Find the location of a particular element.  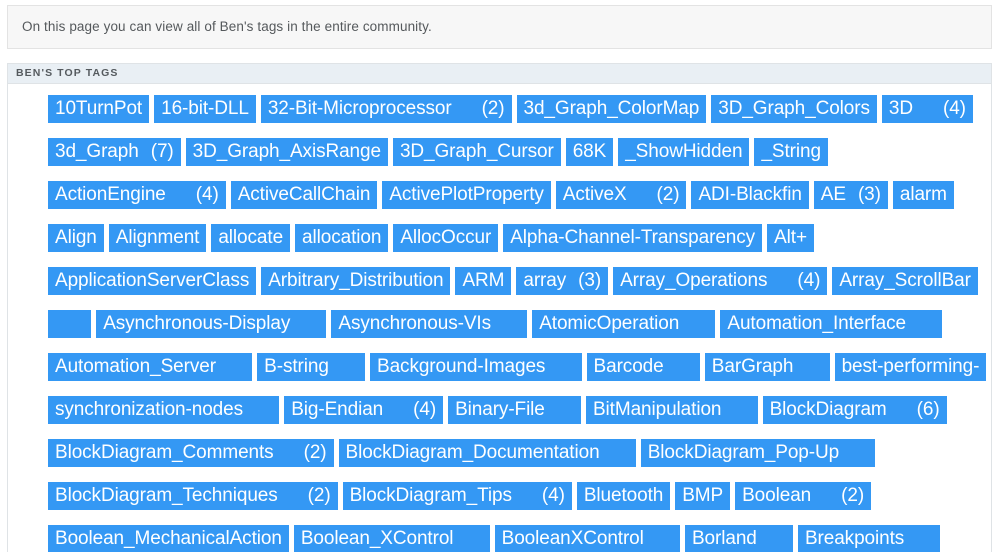

tag-label: Asynchronous-VIs is located at coordinates (414, 323).